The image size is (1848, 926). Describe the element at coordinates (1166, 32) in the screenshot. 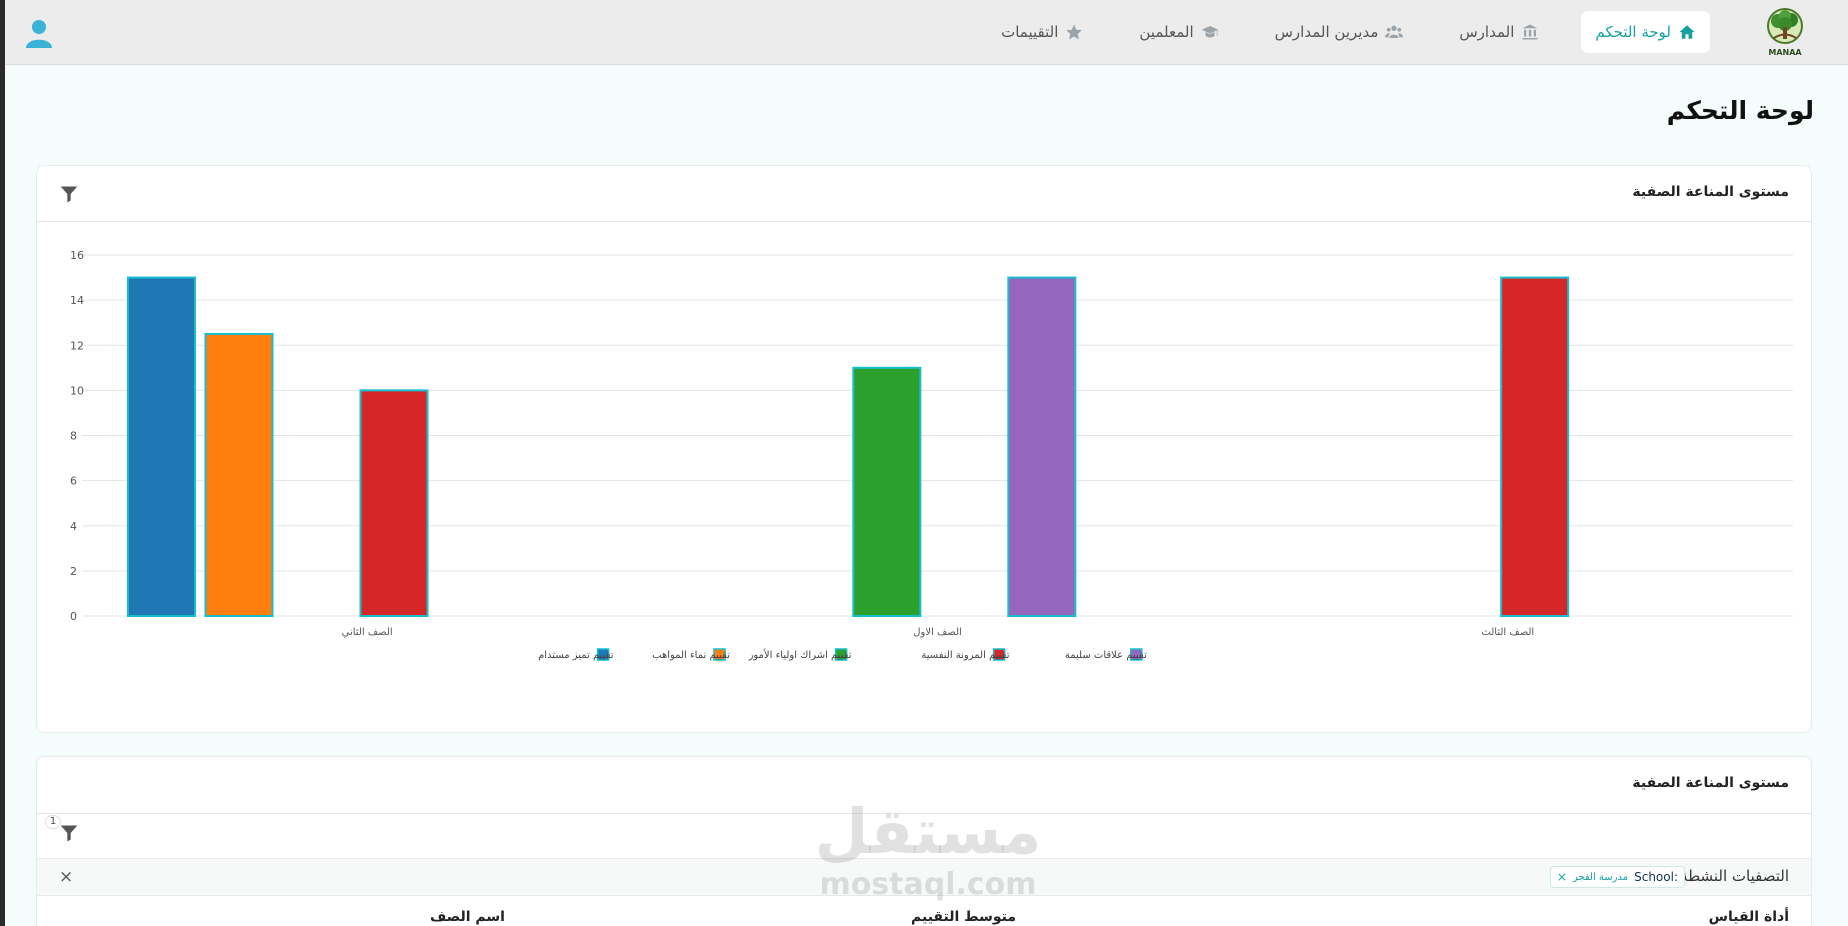

I see `nav-item-label: المعلمين` at that location.